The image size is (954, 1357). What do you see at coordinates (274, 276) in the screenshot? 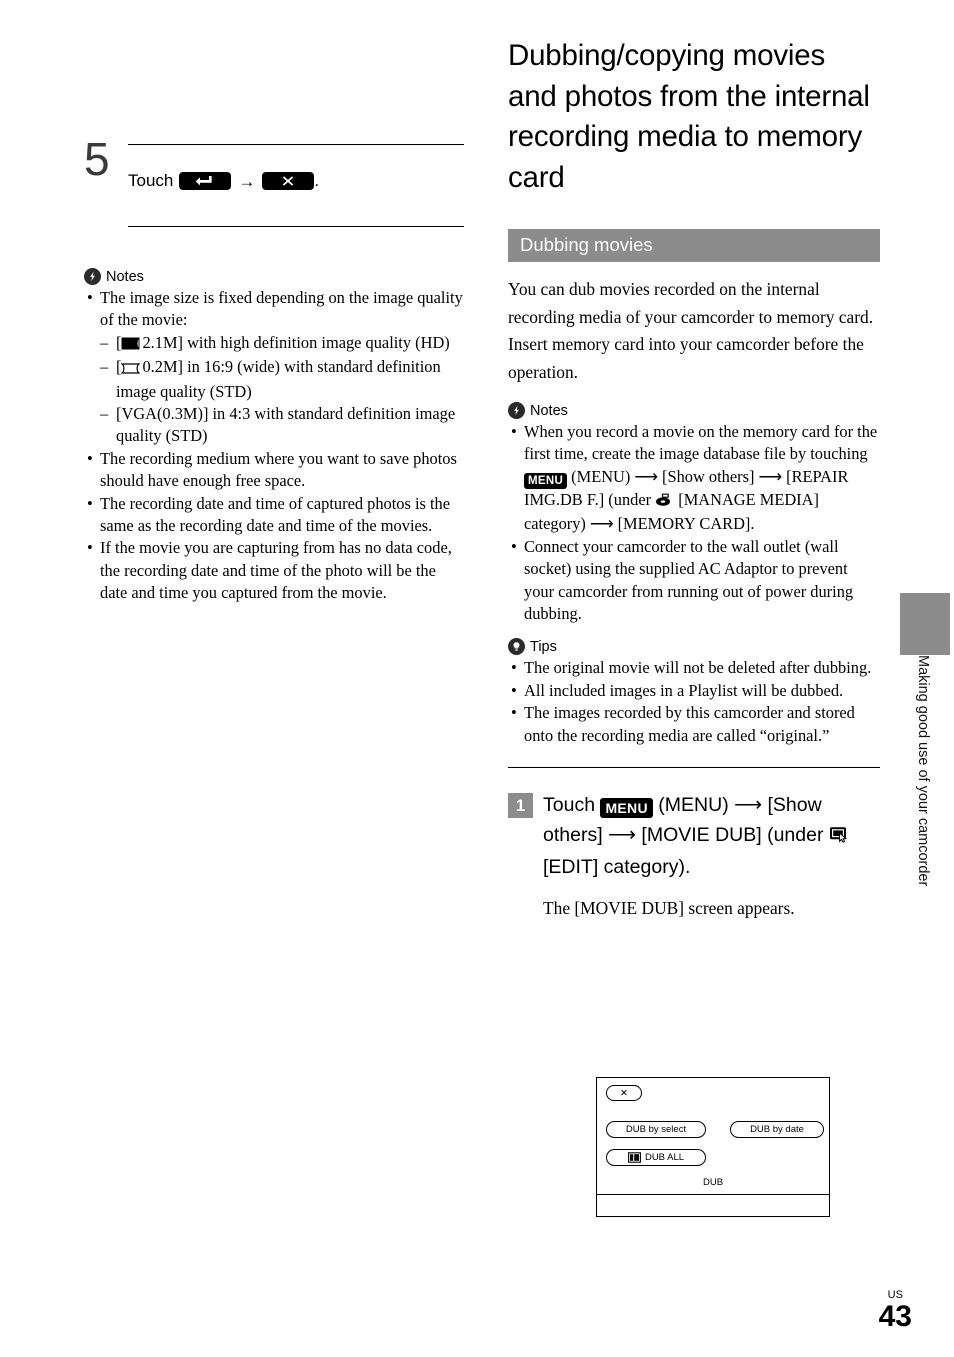
I see `notes-heading-left: Notes` at bounding box center [274, 276].